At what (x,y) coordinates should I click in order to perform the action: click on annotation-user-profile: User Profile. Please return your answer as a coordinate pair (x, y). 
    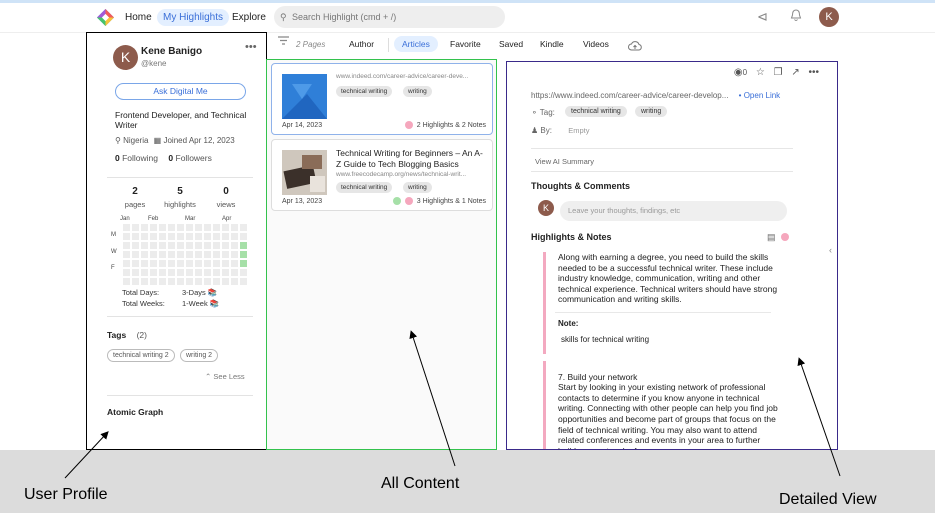
    Looking at the image, I should click on (66, 494).